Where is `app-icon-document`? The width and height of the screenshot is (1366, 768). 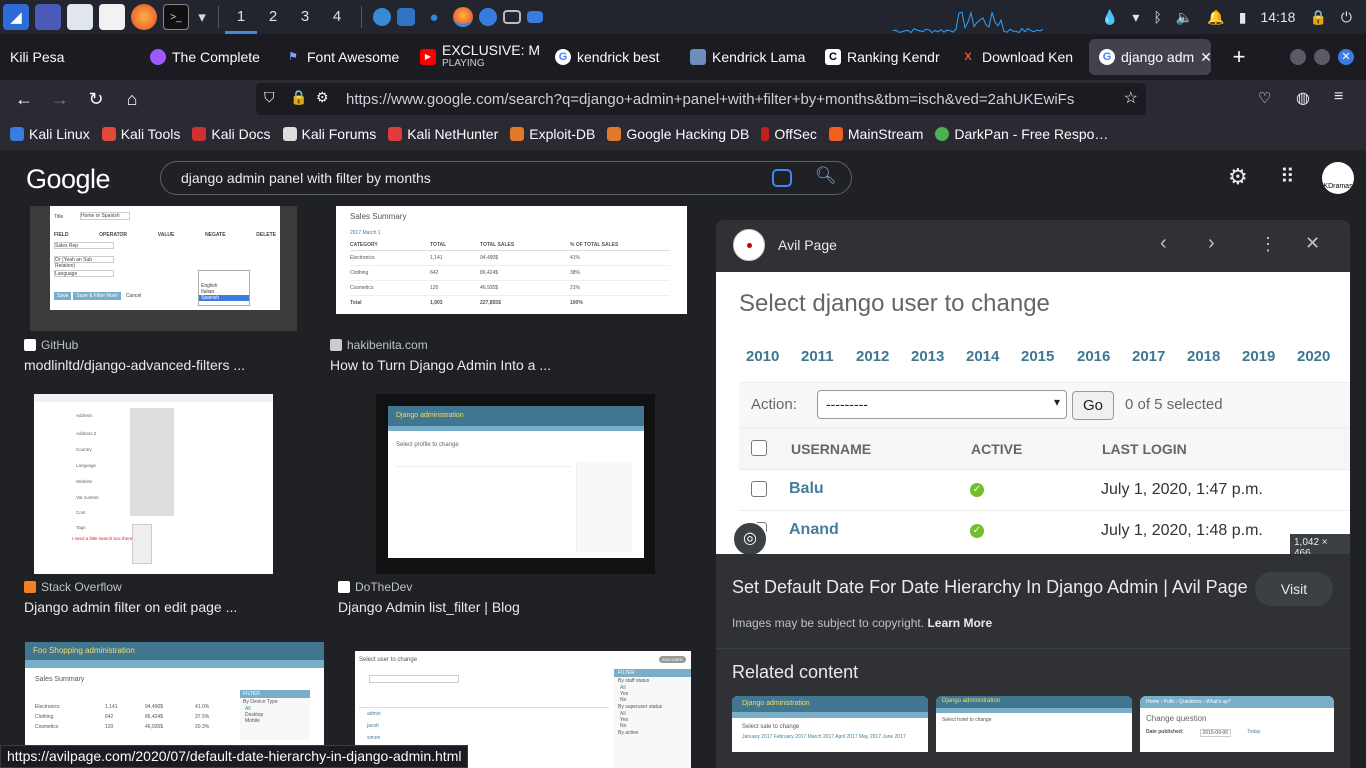 app-icon-document is located at coordinates (406, 17).